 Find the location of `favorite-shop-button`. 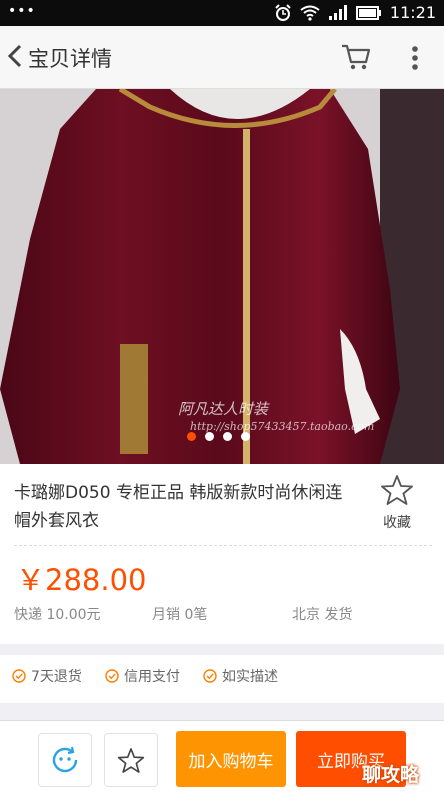

favorite-shop-button is located at coordinates (131, 760).